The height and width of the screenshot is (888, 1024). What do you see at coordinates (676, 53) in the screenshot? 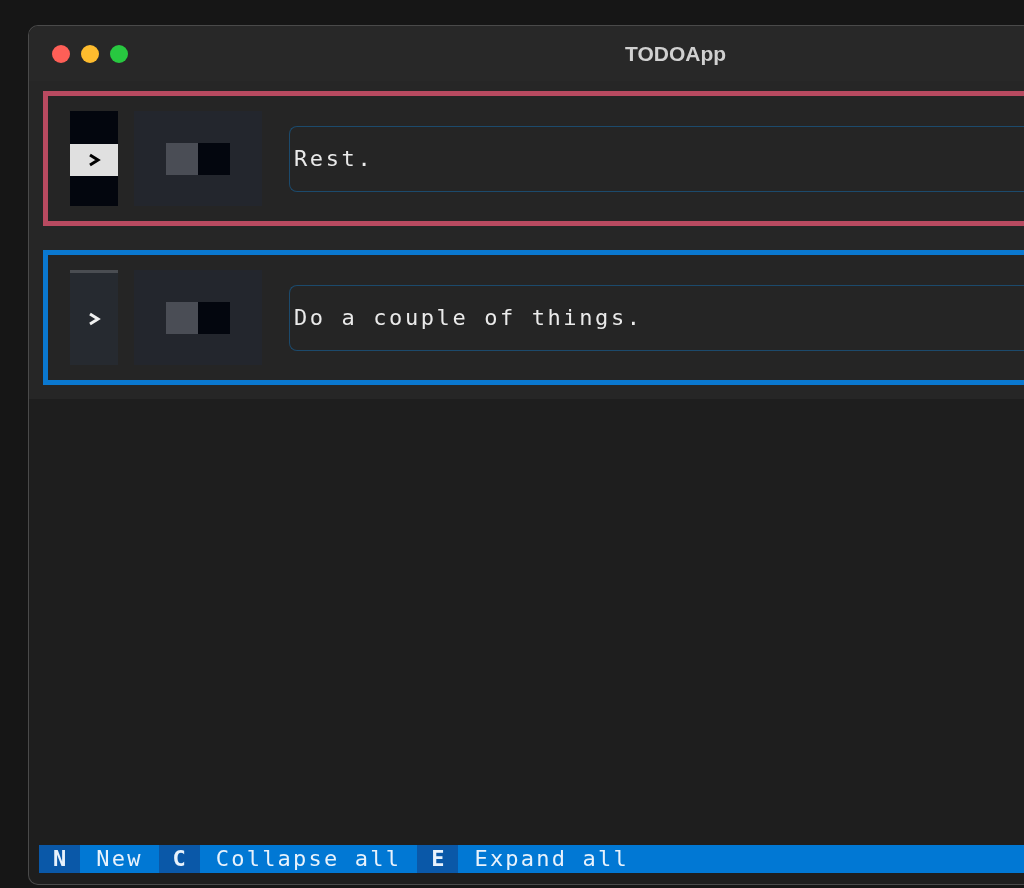
I see `window-title: TODOApp` at bounding box center [676, 53].